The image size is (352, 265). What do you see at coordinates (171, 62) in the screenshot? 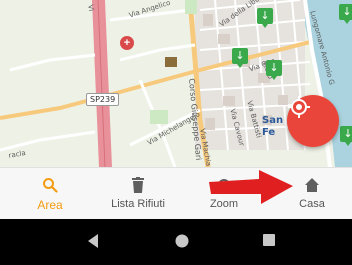
I see `castle-icon` at bounding box center [171, 62].